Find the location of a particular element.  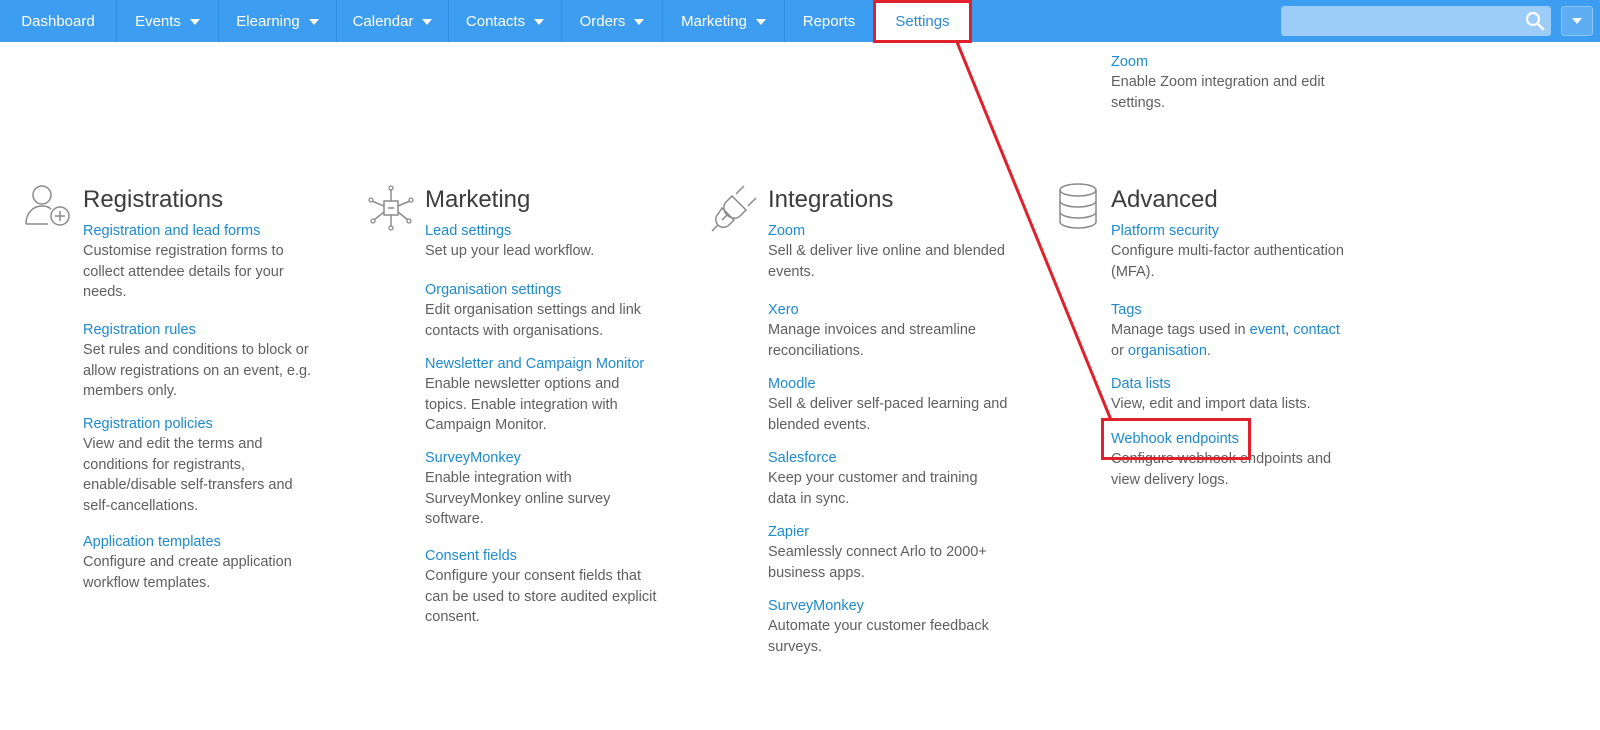

tags-desc-or: or is located at coordinates (1119, 350).